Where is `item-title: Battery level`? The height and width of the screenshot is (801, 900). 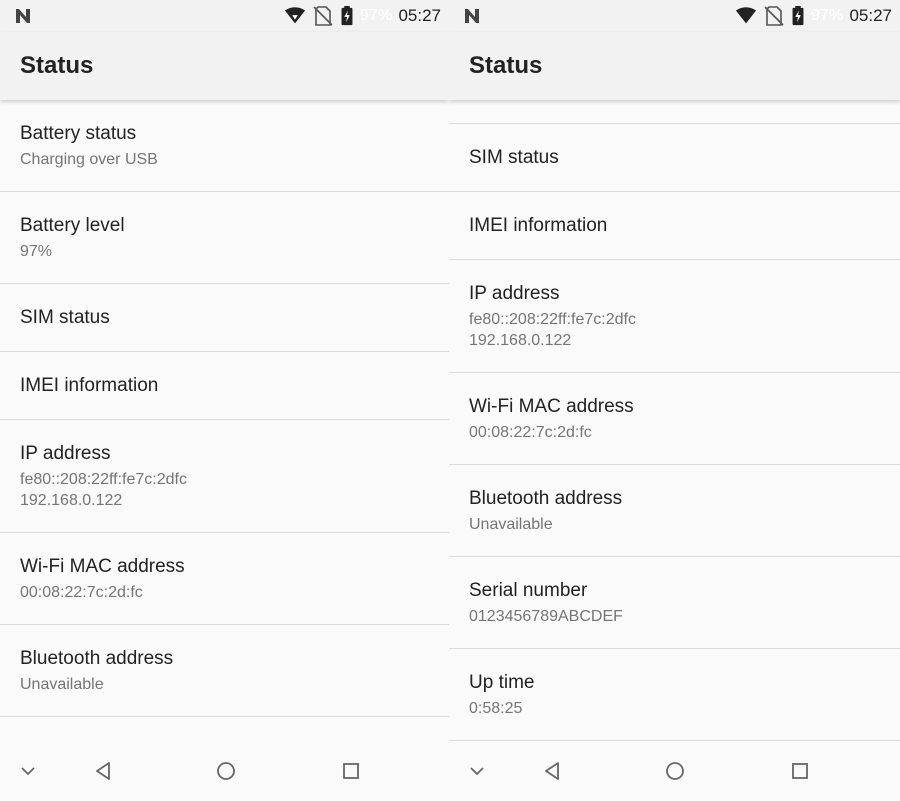 item-title: Battery level is located at coordinates (72, 225).